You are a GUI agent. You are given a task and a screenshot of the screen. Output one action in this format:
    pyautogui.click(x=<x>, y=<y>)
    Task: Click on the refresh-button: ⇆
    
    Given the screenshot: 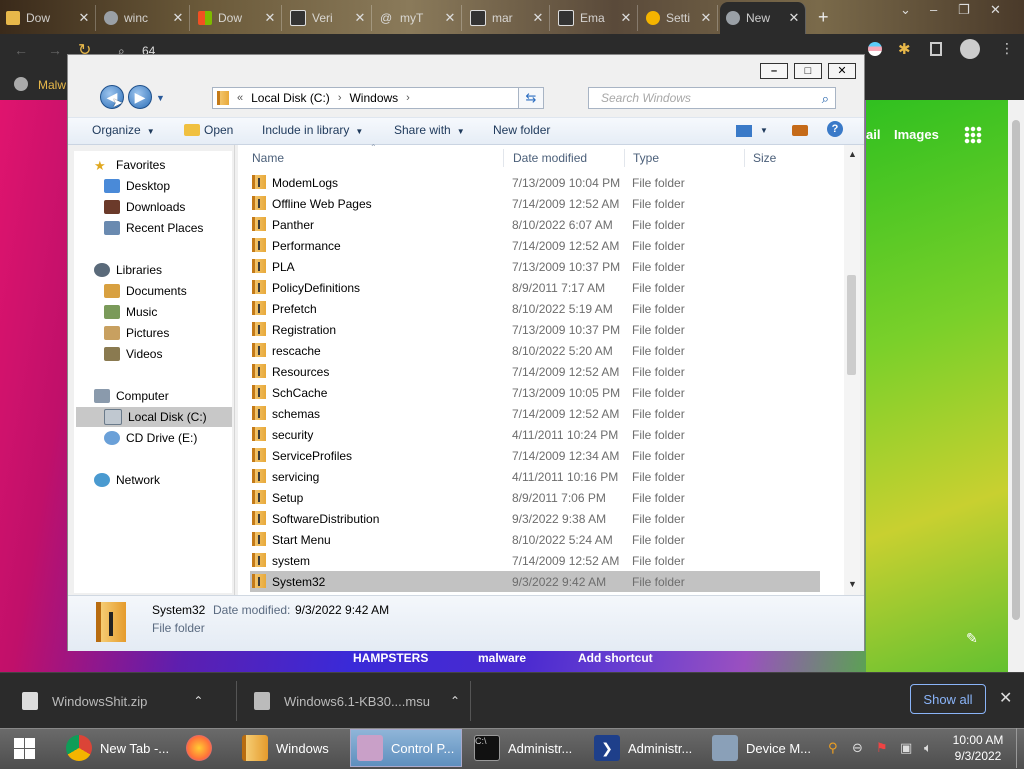 What is the action you would take?
    pyautogui.click(x=531, y=98)
    